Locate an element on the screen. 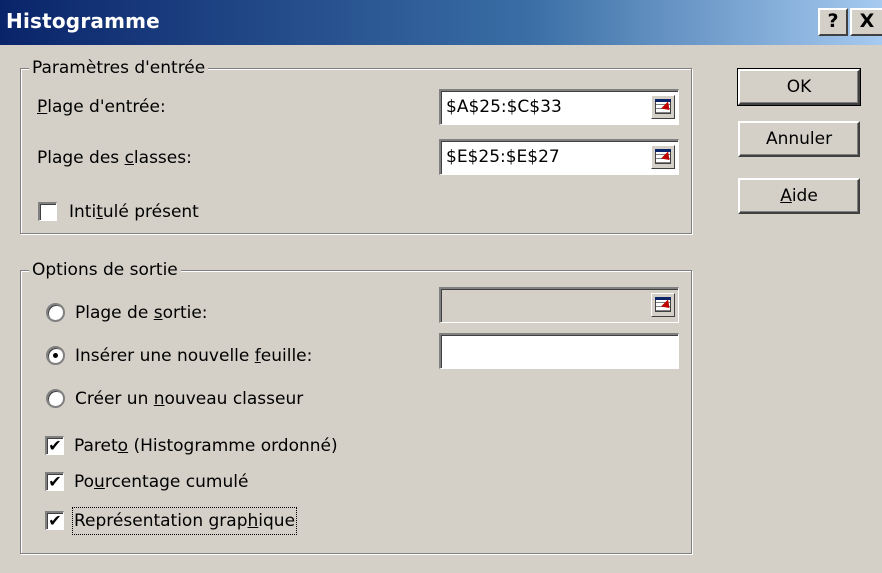 Image resolution: width=882 pixels, height=573 pixels. labels-checkbox-label: Intitulé présent is located at coordinates (134, 212).